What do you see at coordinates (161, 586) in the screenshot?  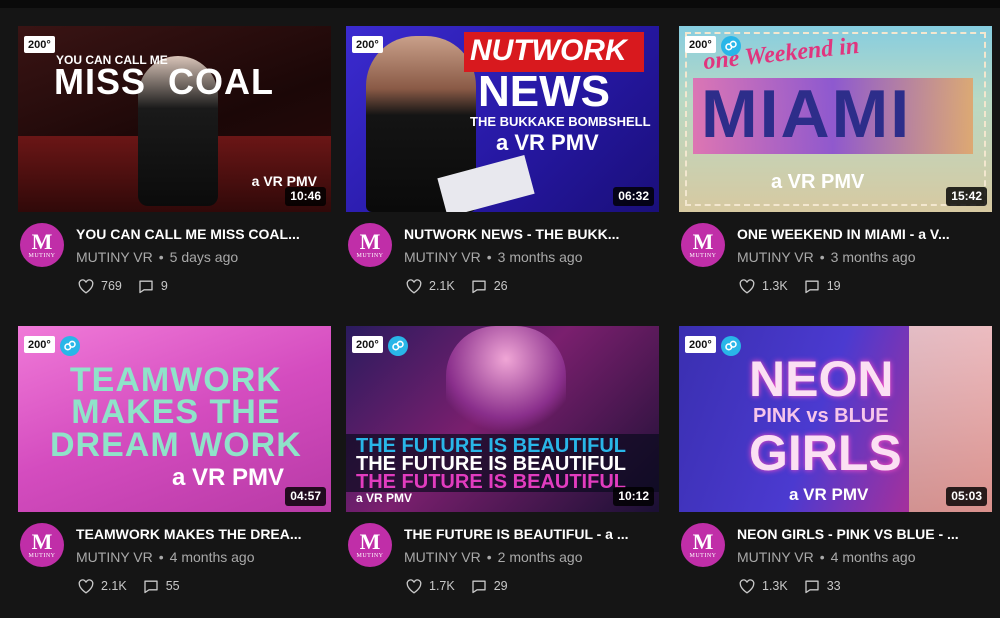 I see `comment-button: 55` at bounding box center [161, 586].